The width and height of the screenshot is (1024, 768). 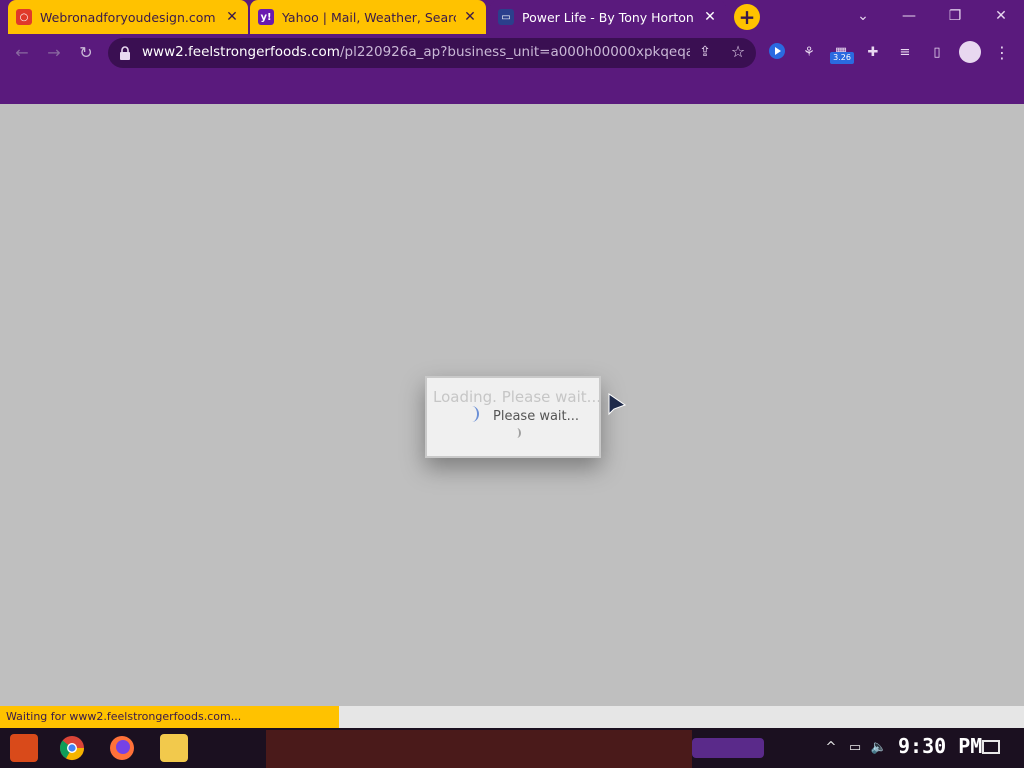 What do you see at coordinates (617, 404) in the screenshot?
I see `mouse-pointer-icon` at bounding box center [617, 404].